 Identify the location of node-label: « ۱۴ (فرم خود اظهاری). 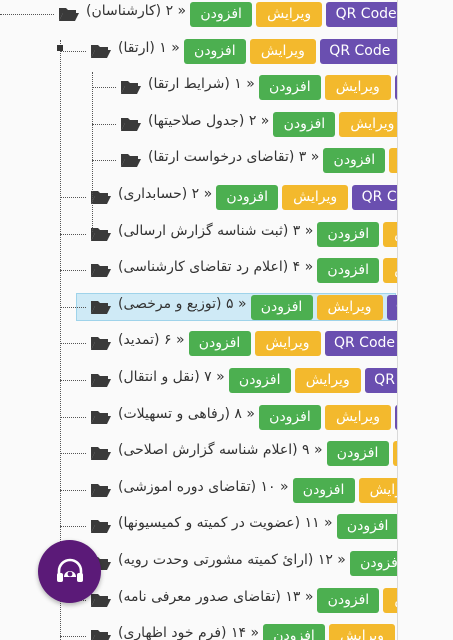
(188, 632).